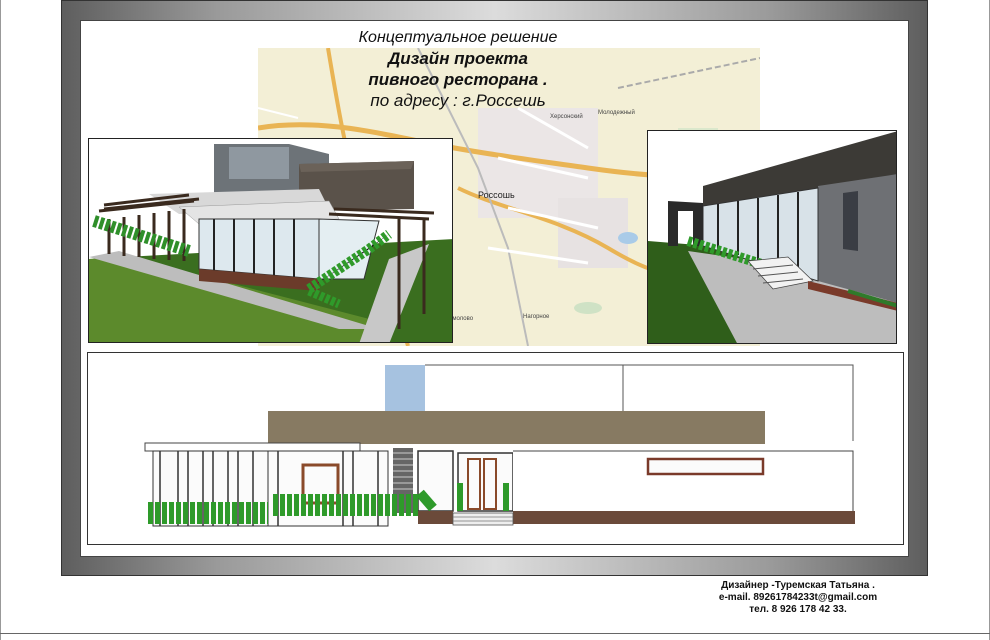 This screenshot has width=990, height=640. What do you see at coordinates (458, 37) in the screenshot?
I see `title-line-concept: Концептуальное решение` at bounding box center [458, 37].